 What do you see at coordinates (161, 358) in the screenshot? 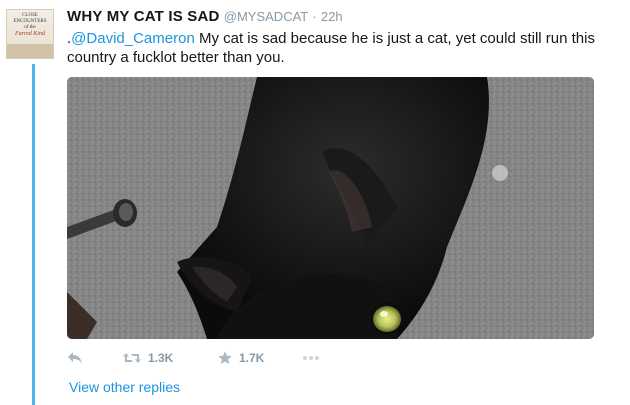
I see `retweet-count: 1.3K` at bounding box center [161, 358].